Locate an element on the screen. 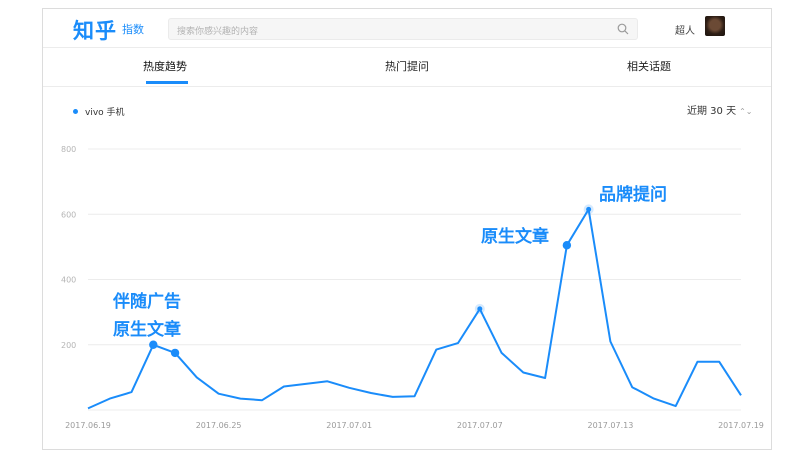 The height and width of the screenshot is (458, 800). annotation-brand-question: 品牌提问 is located at coordinates (633, 195).